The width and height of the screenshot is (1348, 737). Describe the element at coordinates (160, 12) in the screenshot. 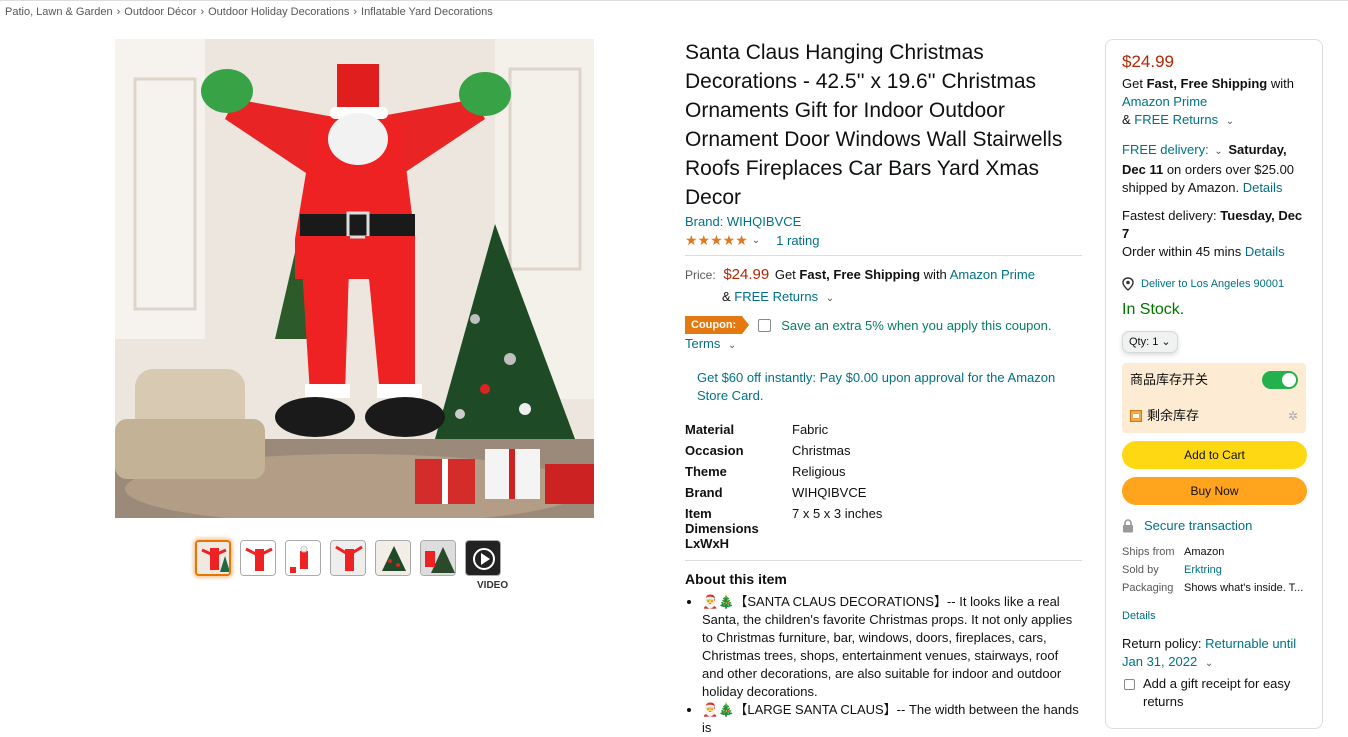

I see `breadcrumb-item: Outdoor Décor` at that location.